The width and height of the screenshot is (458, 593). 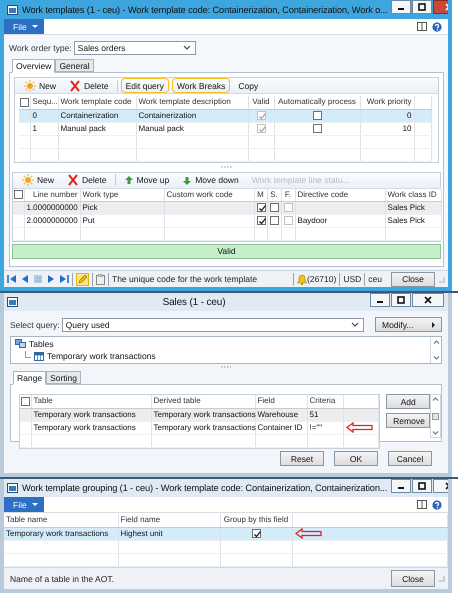 I want to click on toolbar-button: Work Breaks, so click(x=201, y=85).